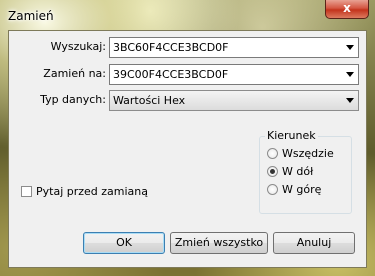 The height and width of the screenshot is (276, 375). Describe the element at coordinates (26, 191) in the screenshot. I see `checkbox-icon` at that location.